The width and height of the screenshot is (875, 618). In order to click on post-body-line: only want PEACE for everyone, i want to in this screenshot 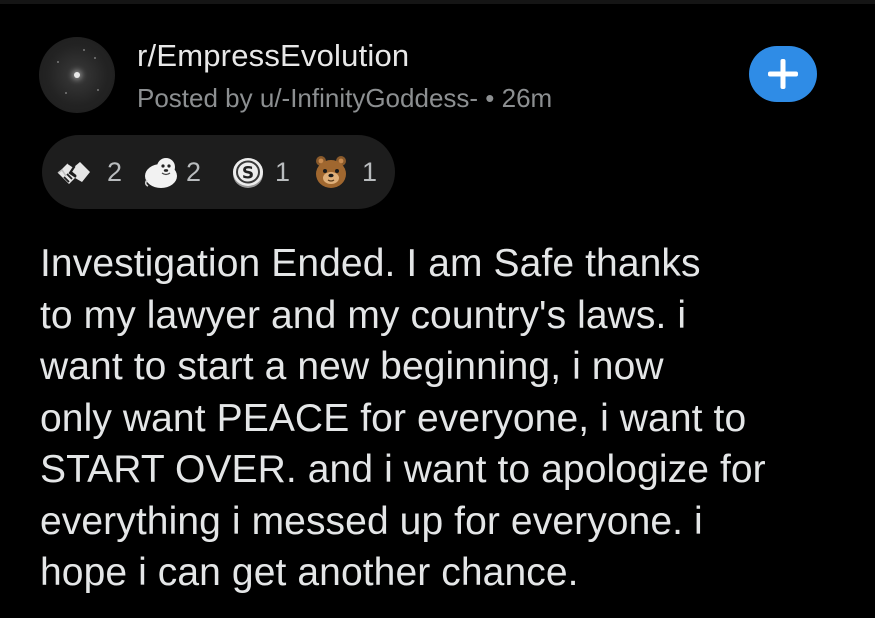, I will do `click(393, 418)`.